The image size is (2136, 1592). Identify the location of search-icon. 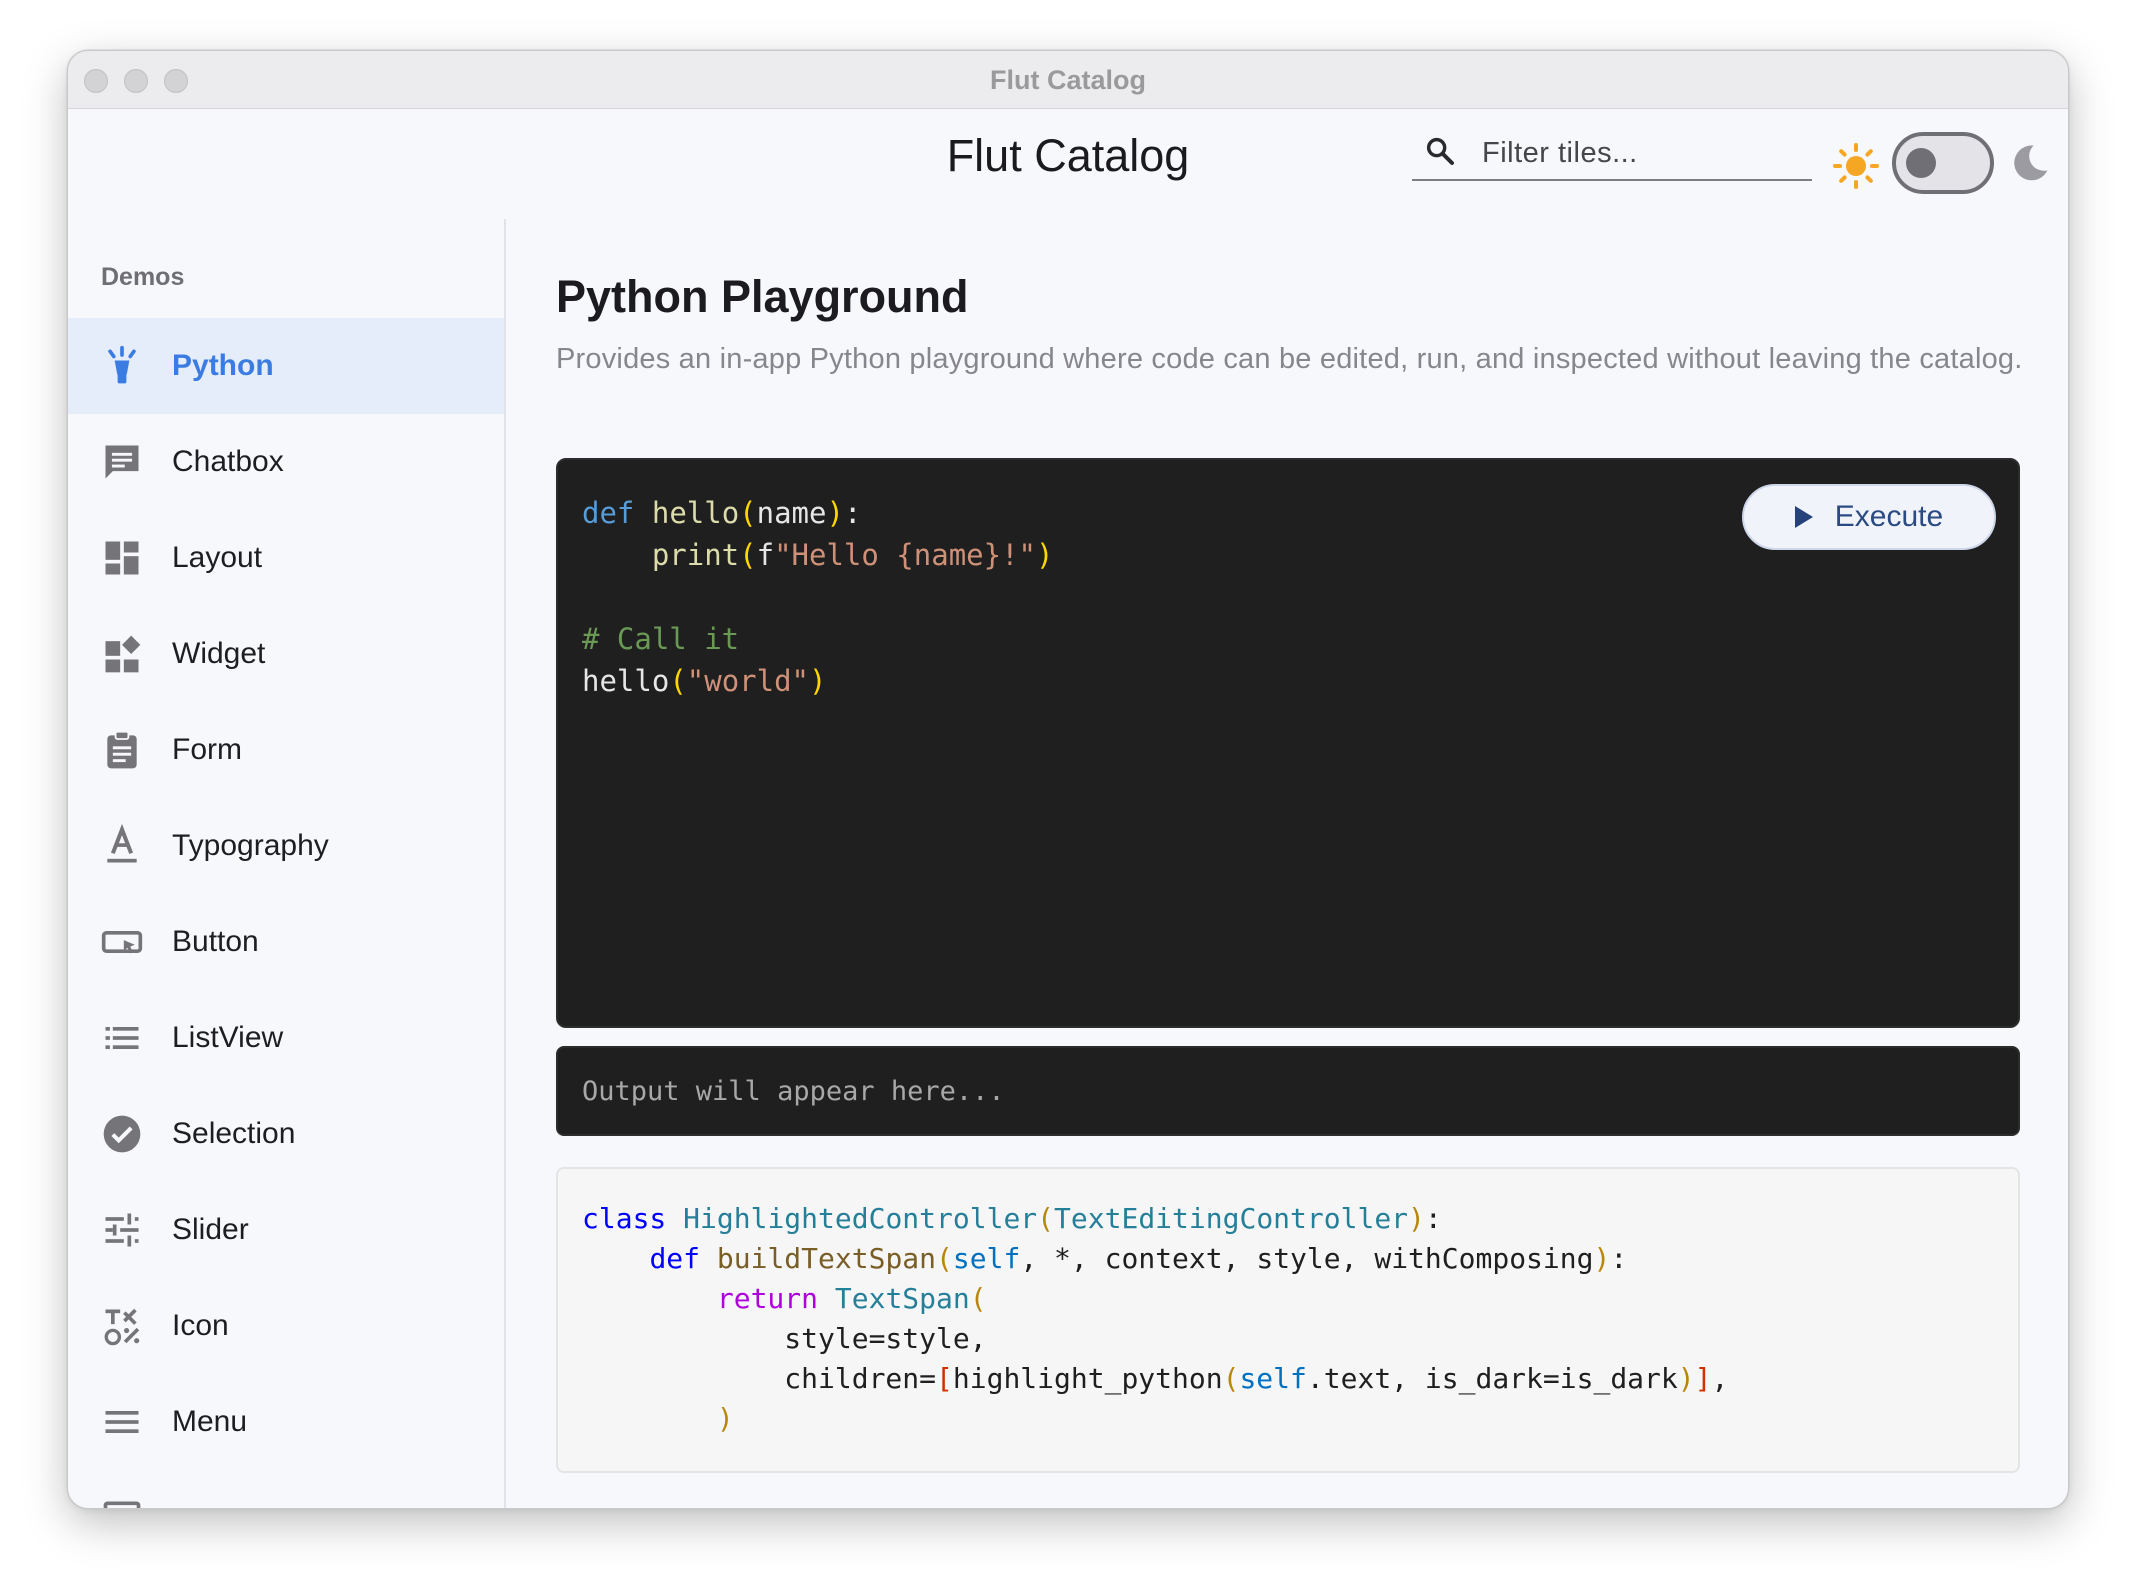
(1440, 151).